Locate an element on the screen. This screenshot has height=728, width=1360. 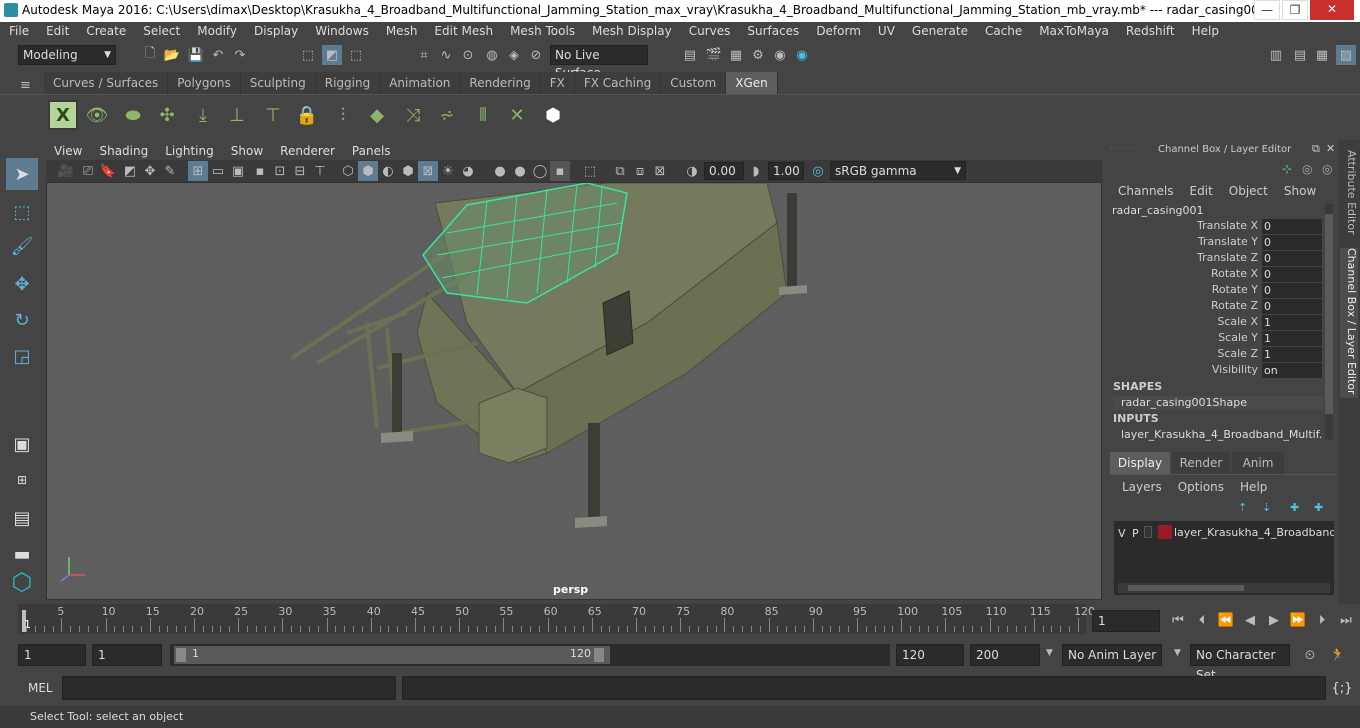
step-forward-frame-icon: ⏵ is located at coordinates (1322, 620).